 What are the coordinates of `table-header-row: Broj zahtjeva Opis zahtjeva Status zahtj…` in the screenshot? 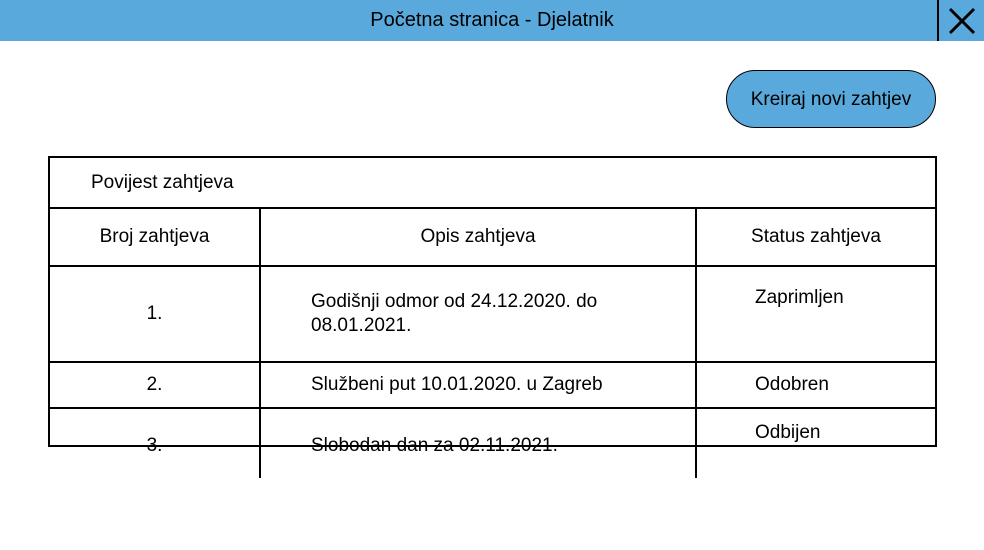 It's located at (492, 238).